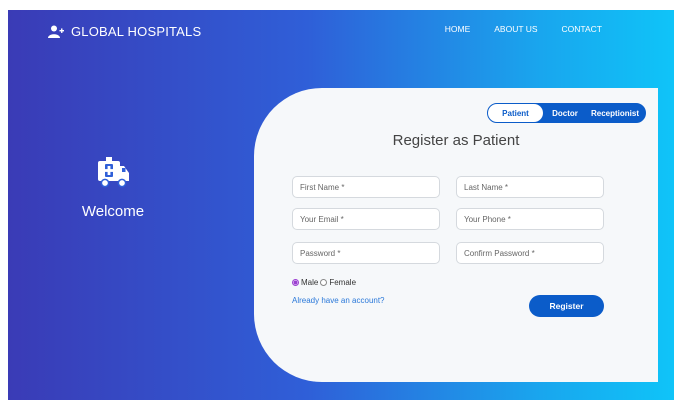 The width and height of the screenshot is (674, 400). Describe the element at coordinates (343, 282) in the screenshot. I see `female-label: Female` at that location.